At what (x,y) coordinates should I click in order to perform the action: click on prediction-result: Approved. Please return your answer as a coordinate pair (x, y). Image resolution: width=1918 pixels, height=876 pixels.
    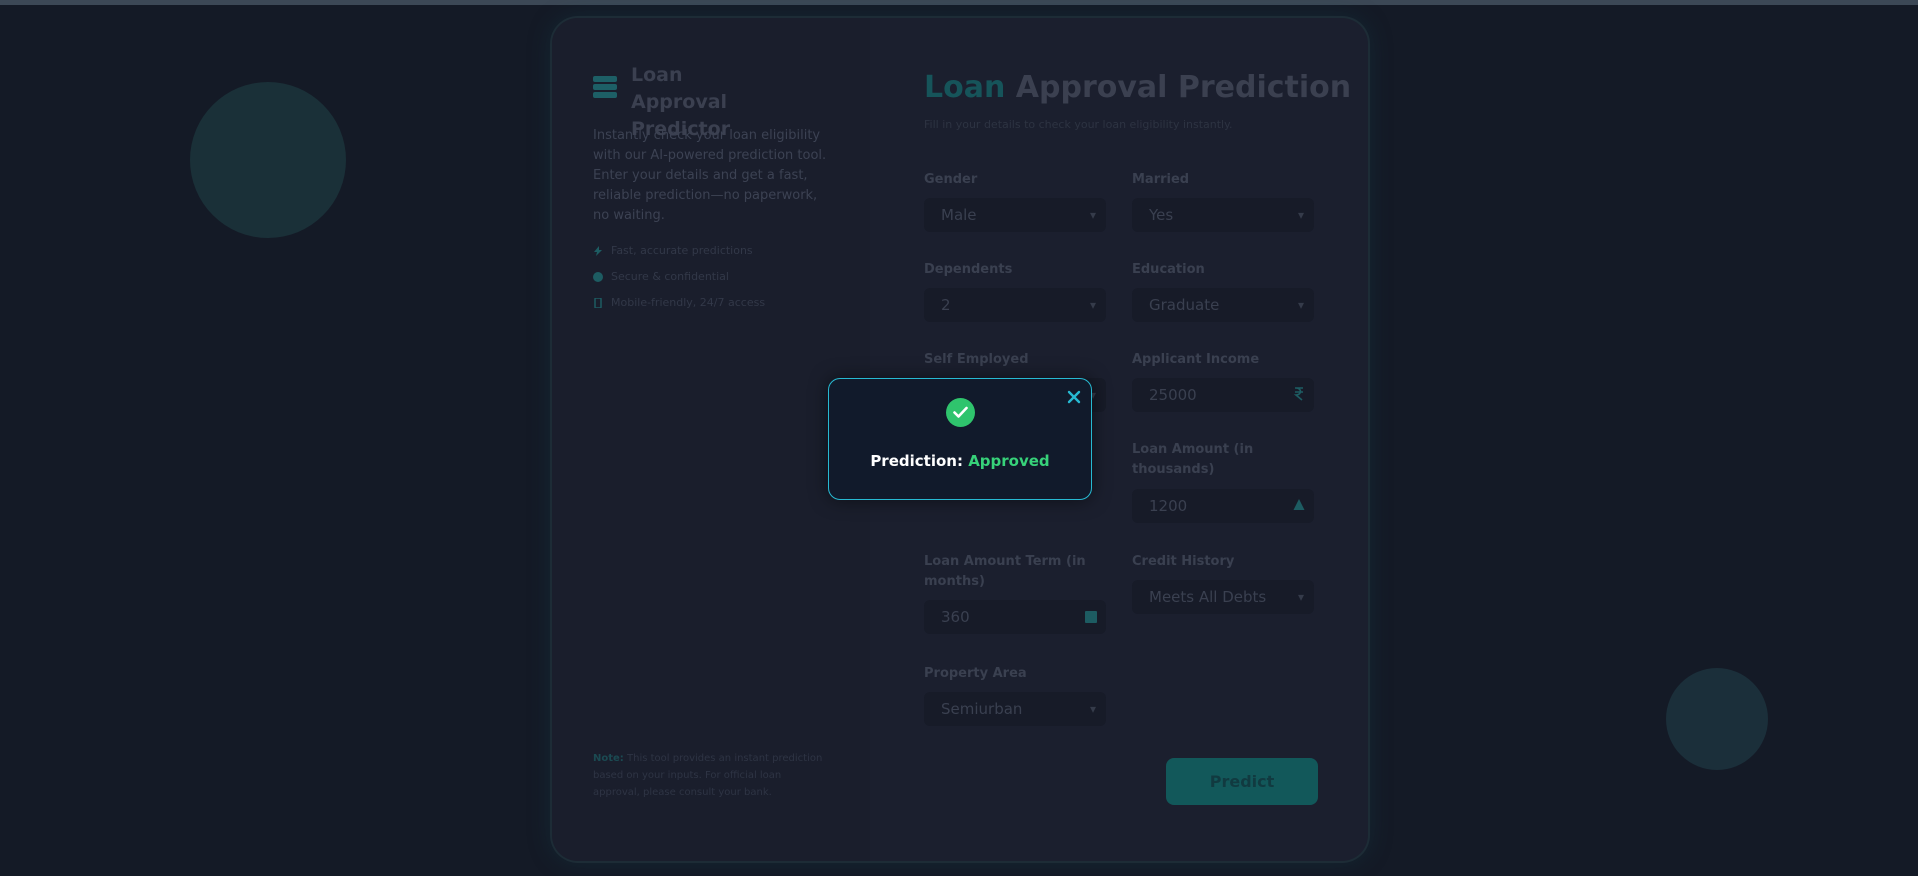
    Looking at the image, I should click on (1009, 461).